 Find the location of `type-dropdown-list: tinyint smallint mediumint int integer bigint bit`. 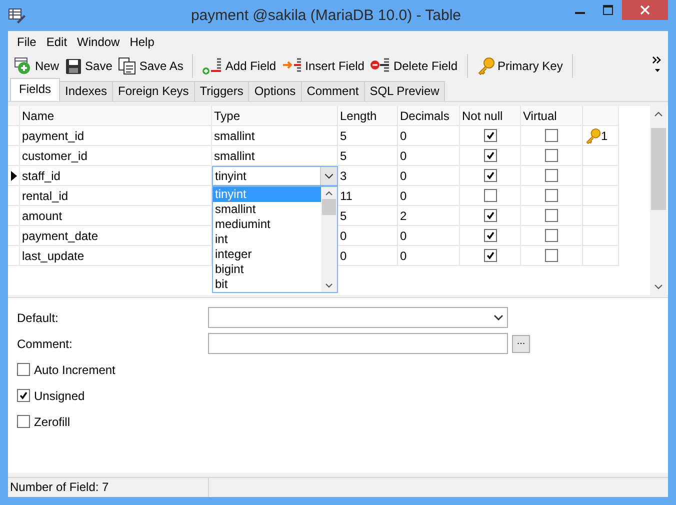

type-dropdown-list: tinyint smallint mediumint int integer bigint bit is located at coordinates (275, 239).